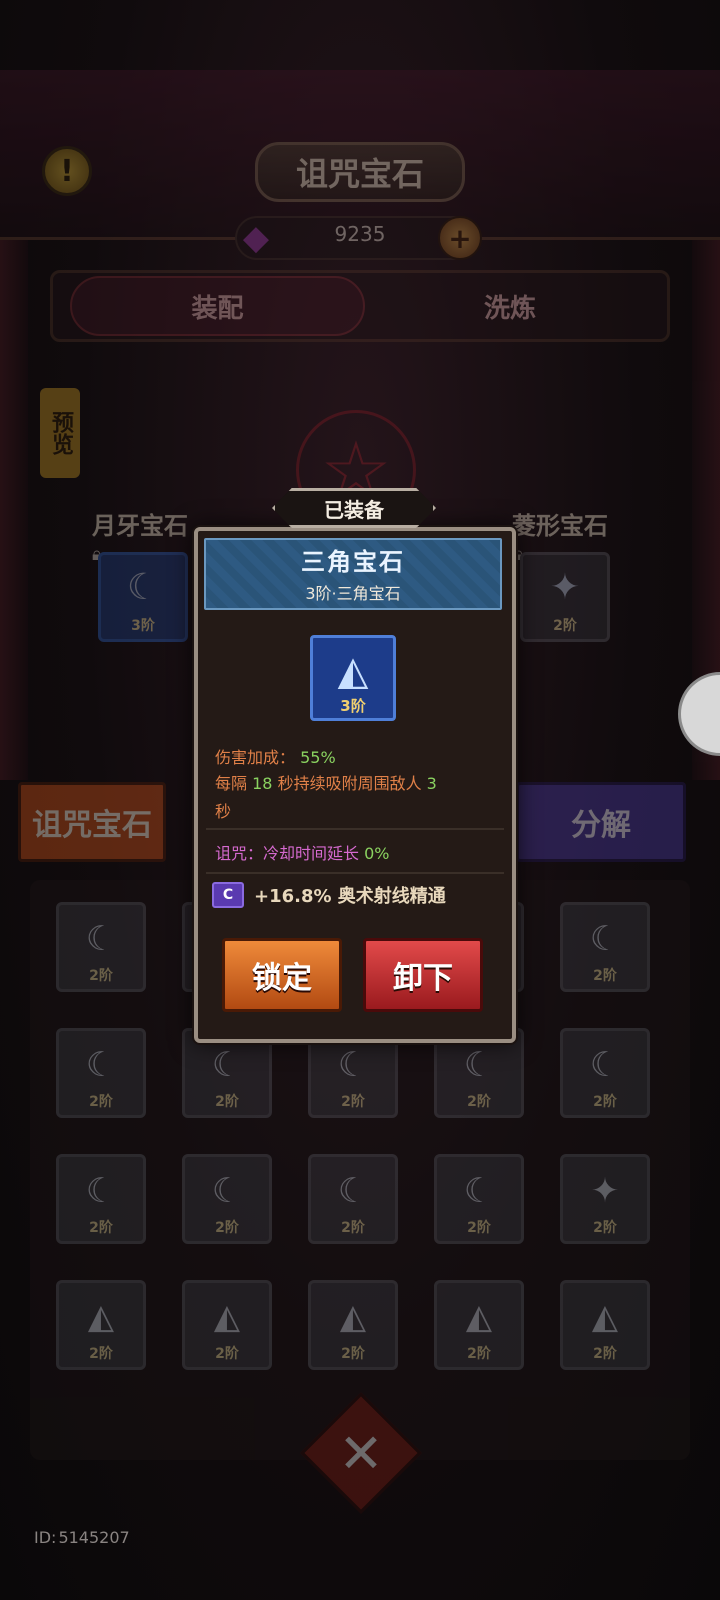  What do you see at coordinates (565, 587) in the screenshot?
I see `rhombus-gem-icon: ✦` at bounding box center [565, 587].